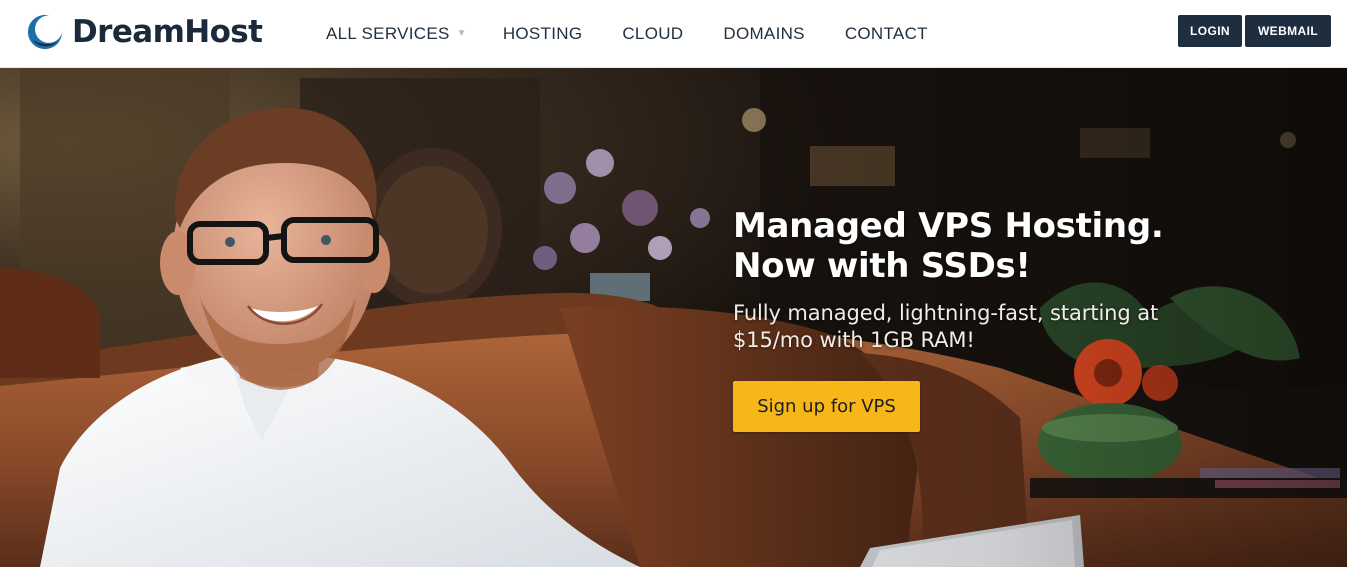 Image resolution: width=1347 pixels, height=567 pixels. I want to click on nav-item-label: CONTACT, so click(886, 33).